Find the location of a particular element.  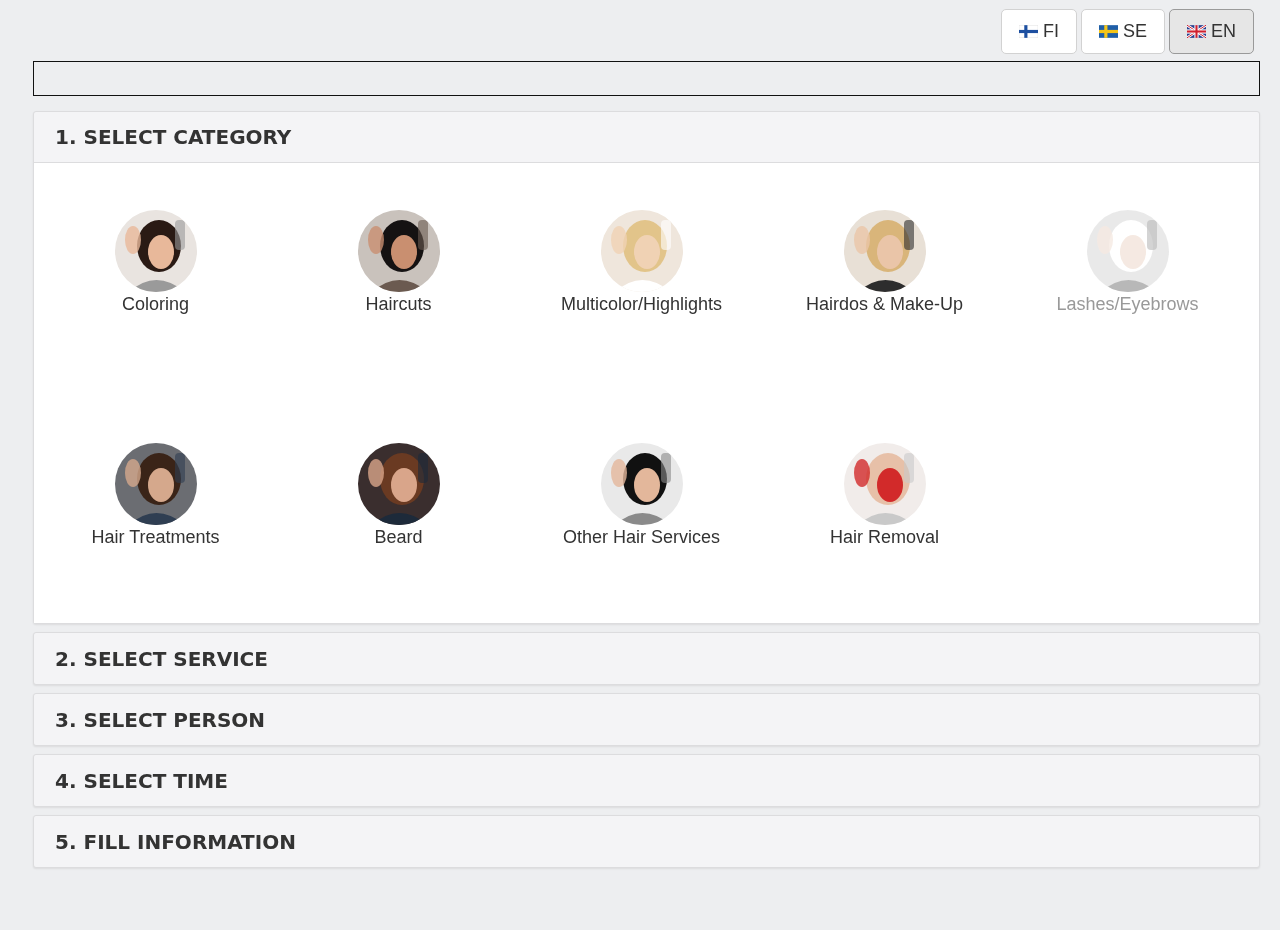

section-header: 3. SELECT PERSON is located at coordinates (646, 719).